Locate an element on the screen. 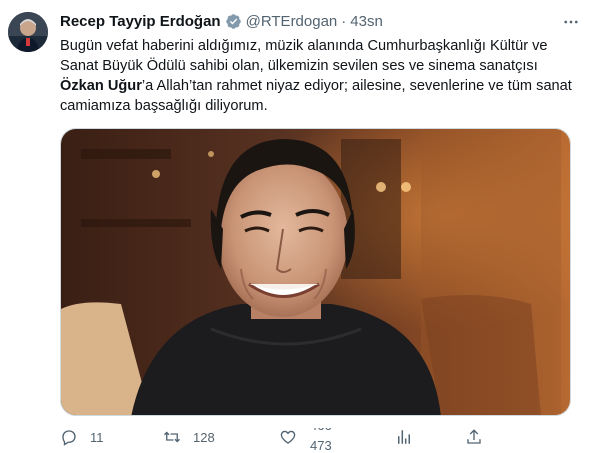 This screenshot has height=453, width=603. views-count-previous: 466 is located at coordinates (321, 430).